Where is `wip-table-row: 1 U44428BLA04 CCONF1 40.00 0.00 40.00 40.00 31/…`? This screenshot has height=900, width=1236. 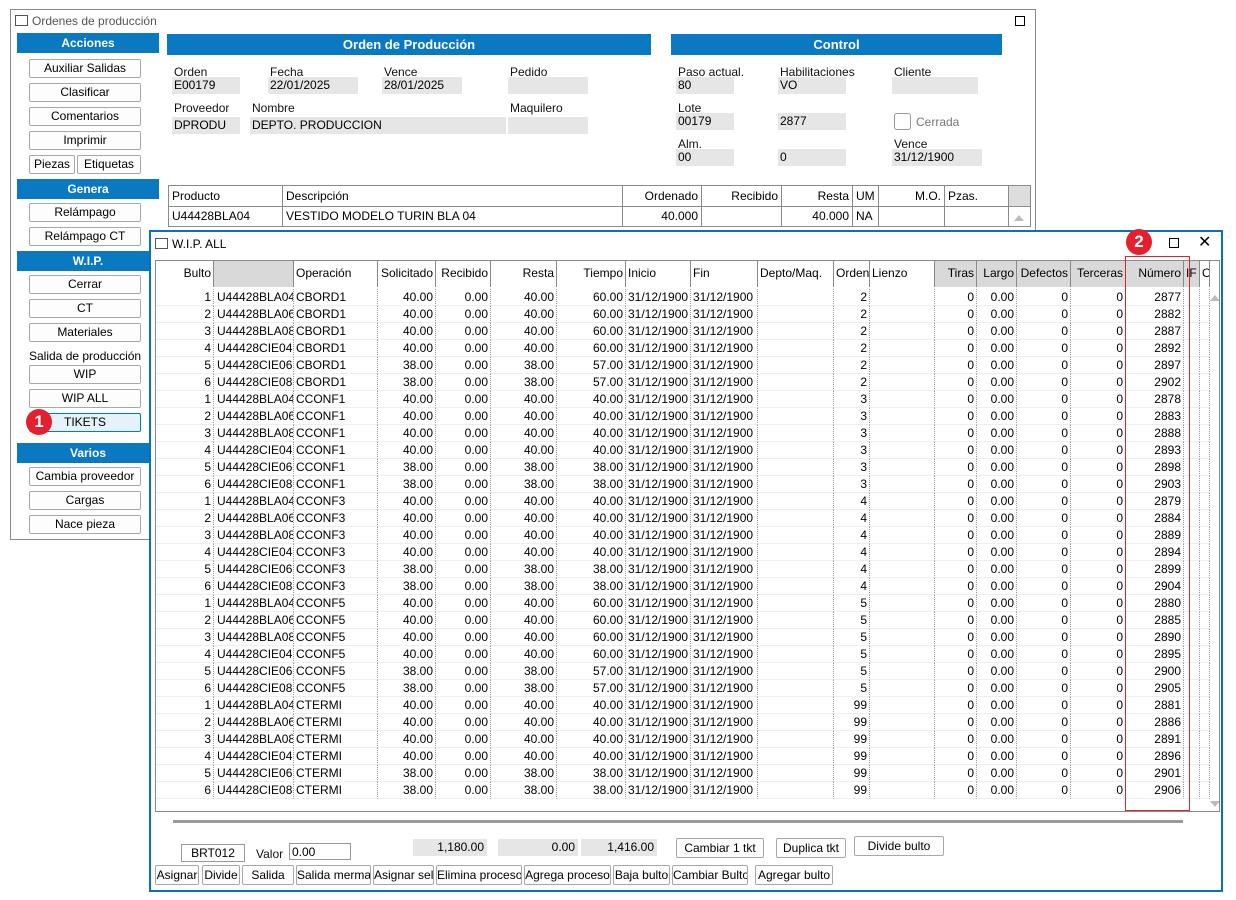
wip-table-row: 1 U44428BLA04 CCONF1 40.00 0.00 40.00 40.00 31/… is located at coordinates (683, 399).